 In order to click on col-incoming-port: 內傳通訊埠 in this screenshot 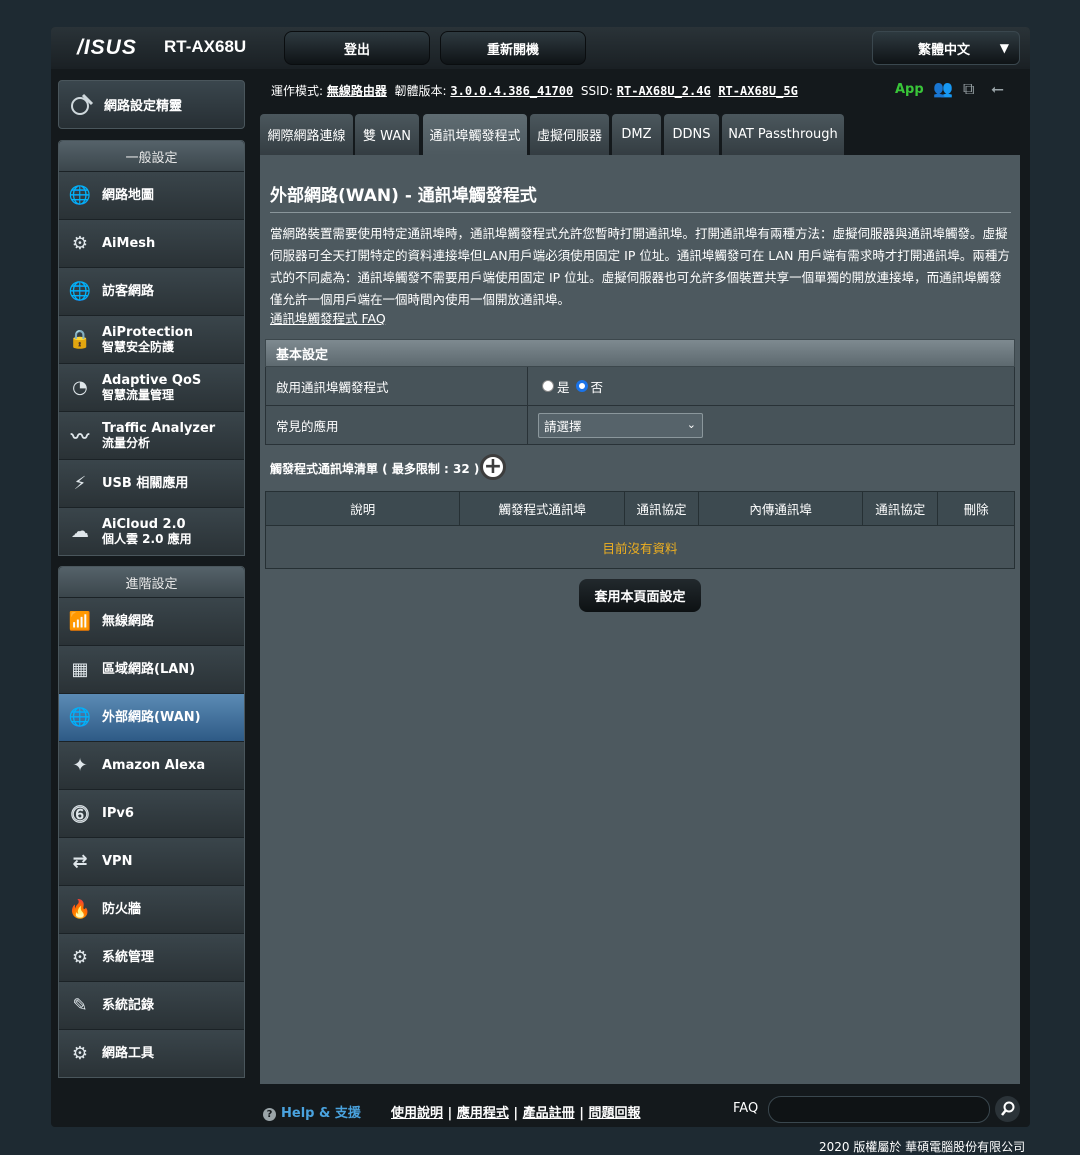, I will do `click(781, 508)`.